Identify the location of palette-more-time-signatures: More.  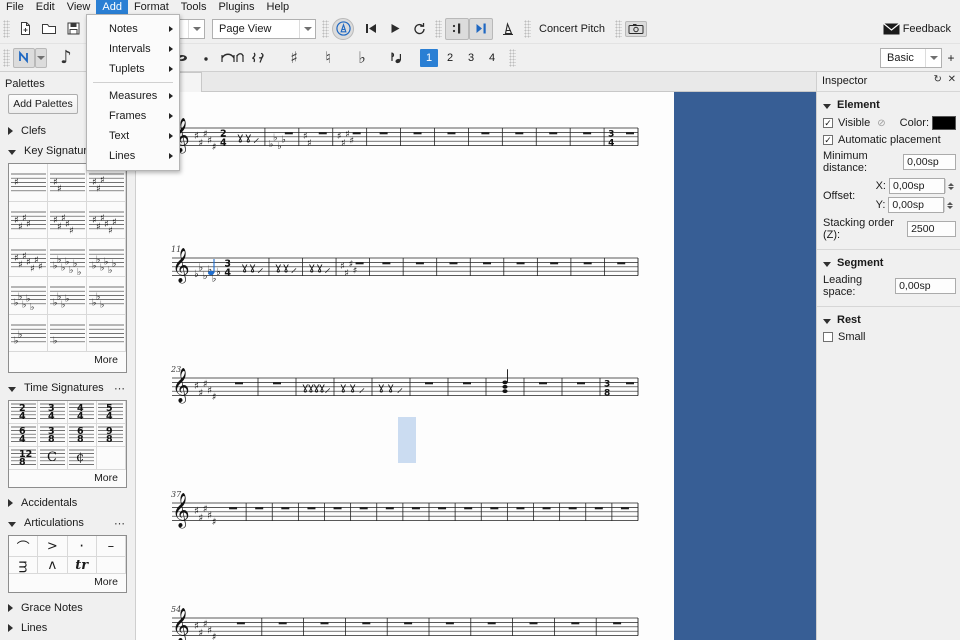
(67, 478).